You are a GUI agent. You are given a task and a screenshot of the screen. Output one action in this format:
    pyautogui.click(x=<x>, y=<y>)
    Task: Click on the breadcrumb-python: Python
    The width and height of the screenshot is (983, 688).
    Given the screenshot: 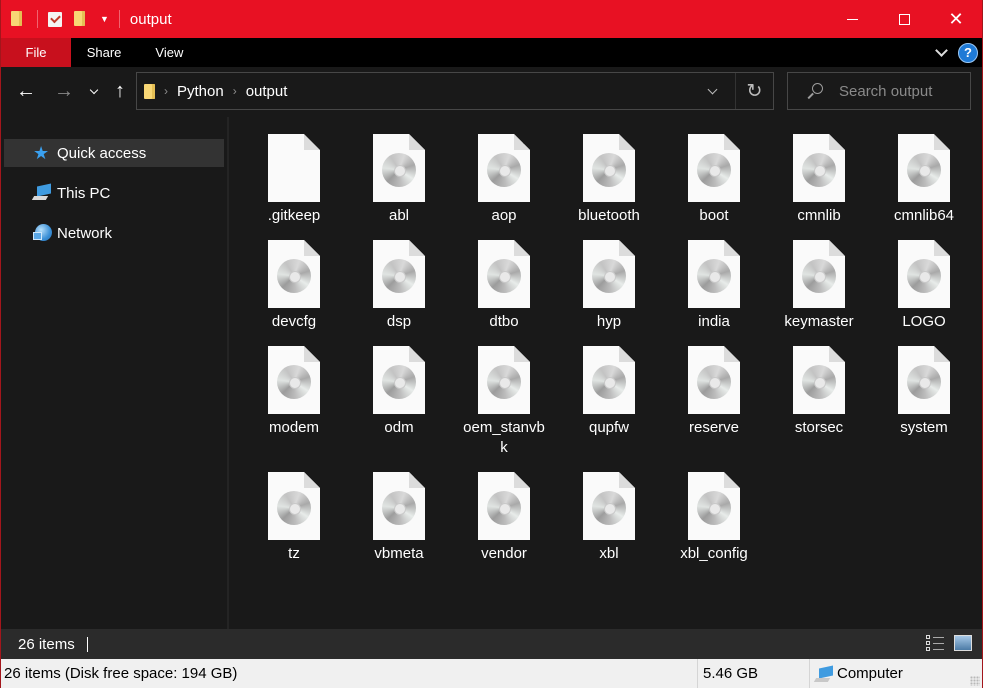 What is the action you would take?
    pyautogui.click(x=200, y=91)
    